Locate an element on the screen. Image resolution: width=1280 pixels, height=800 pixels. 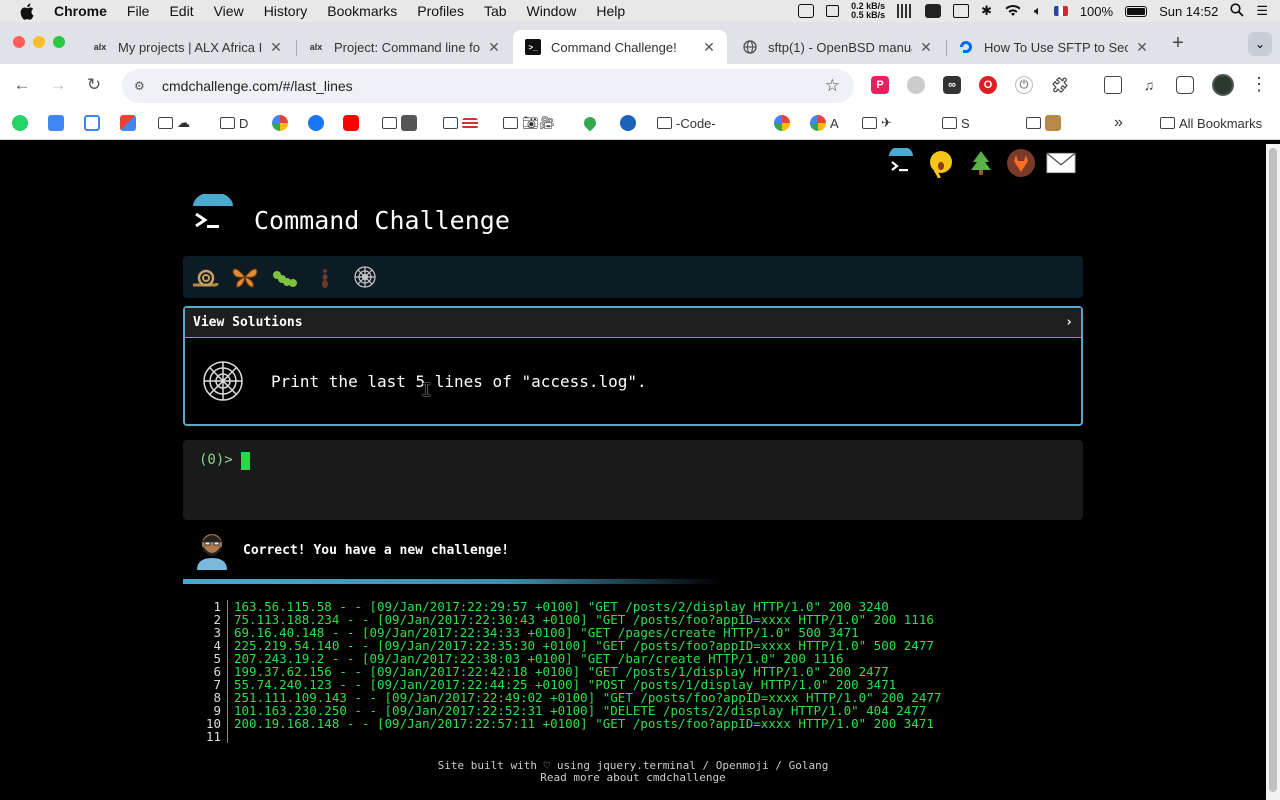
terminal-input: (0)> is located at coordinates (633, 480).